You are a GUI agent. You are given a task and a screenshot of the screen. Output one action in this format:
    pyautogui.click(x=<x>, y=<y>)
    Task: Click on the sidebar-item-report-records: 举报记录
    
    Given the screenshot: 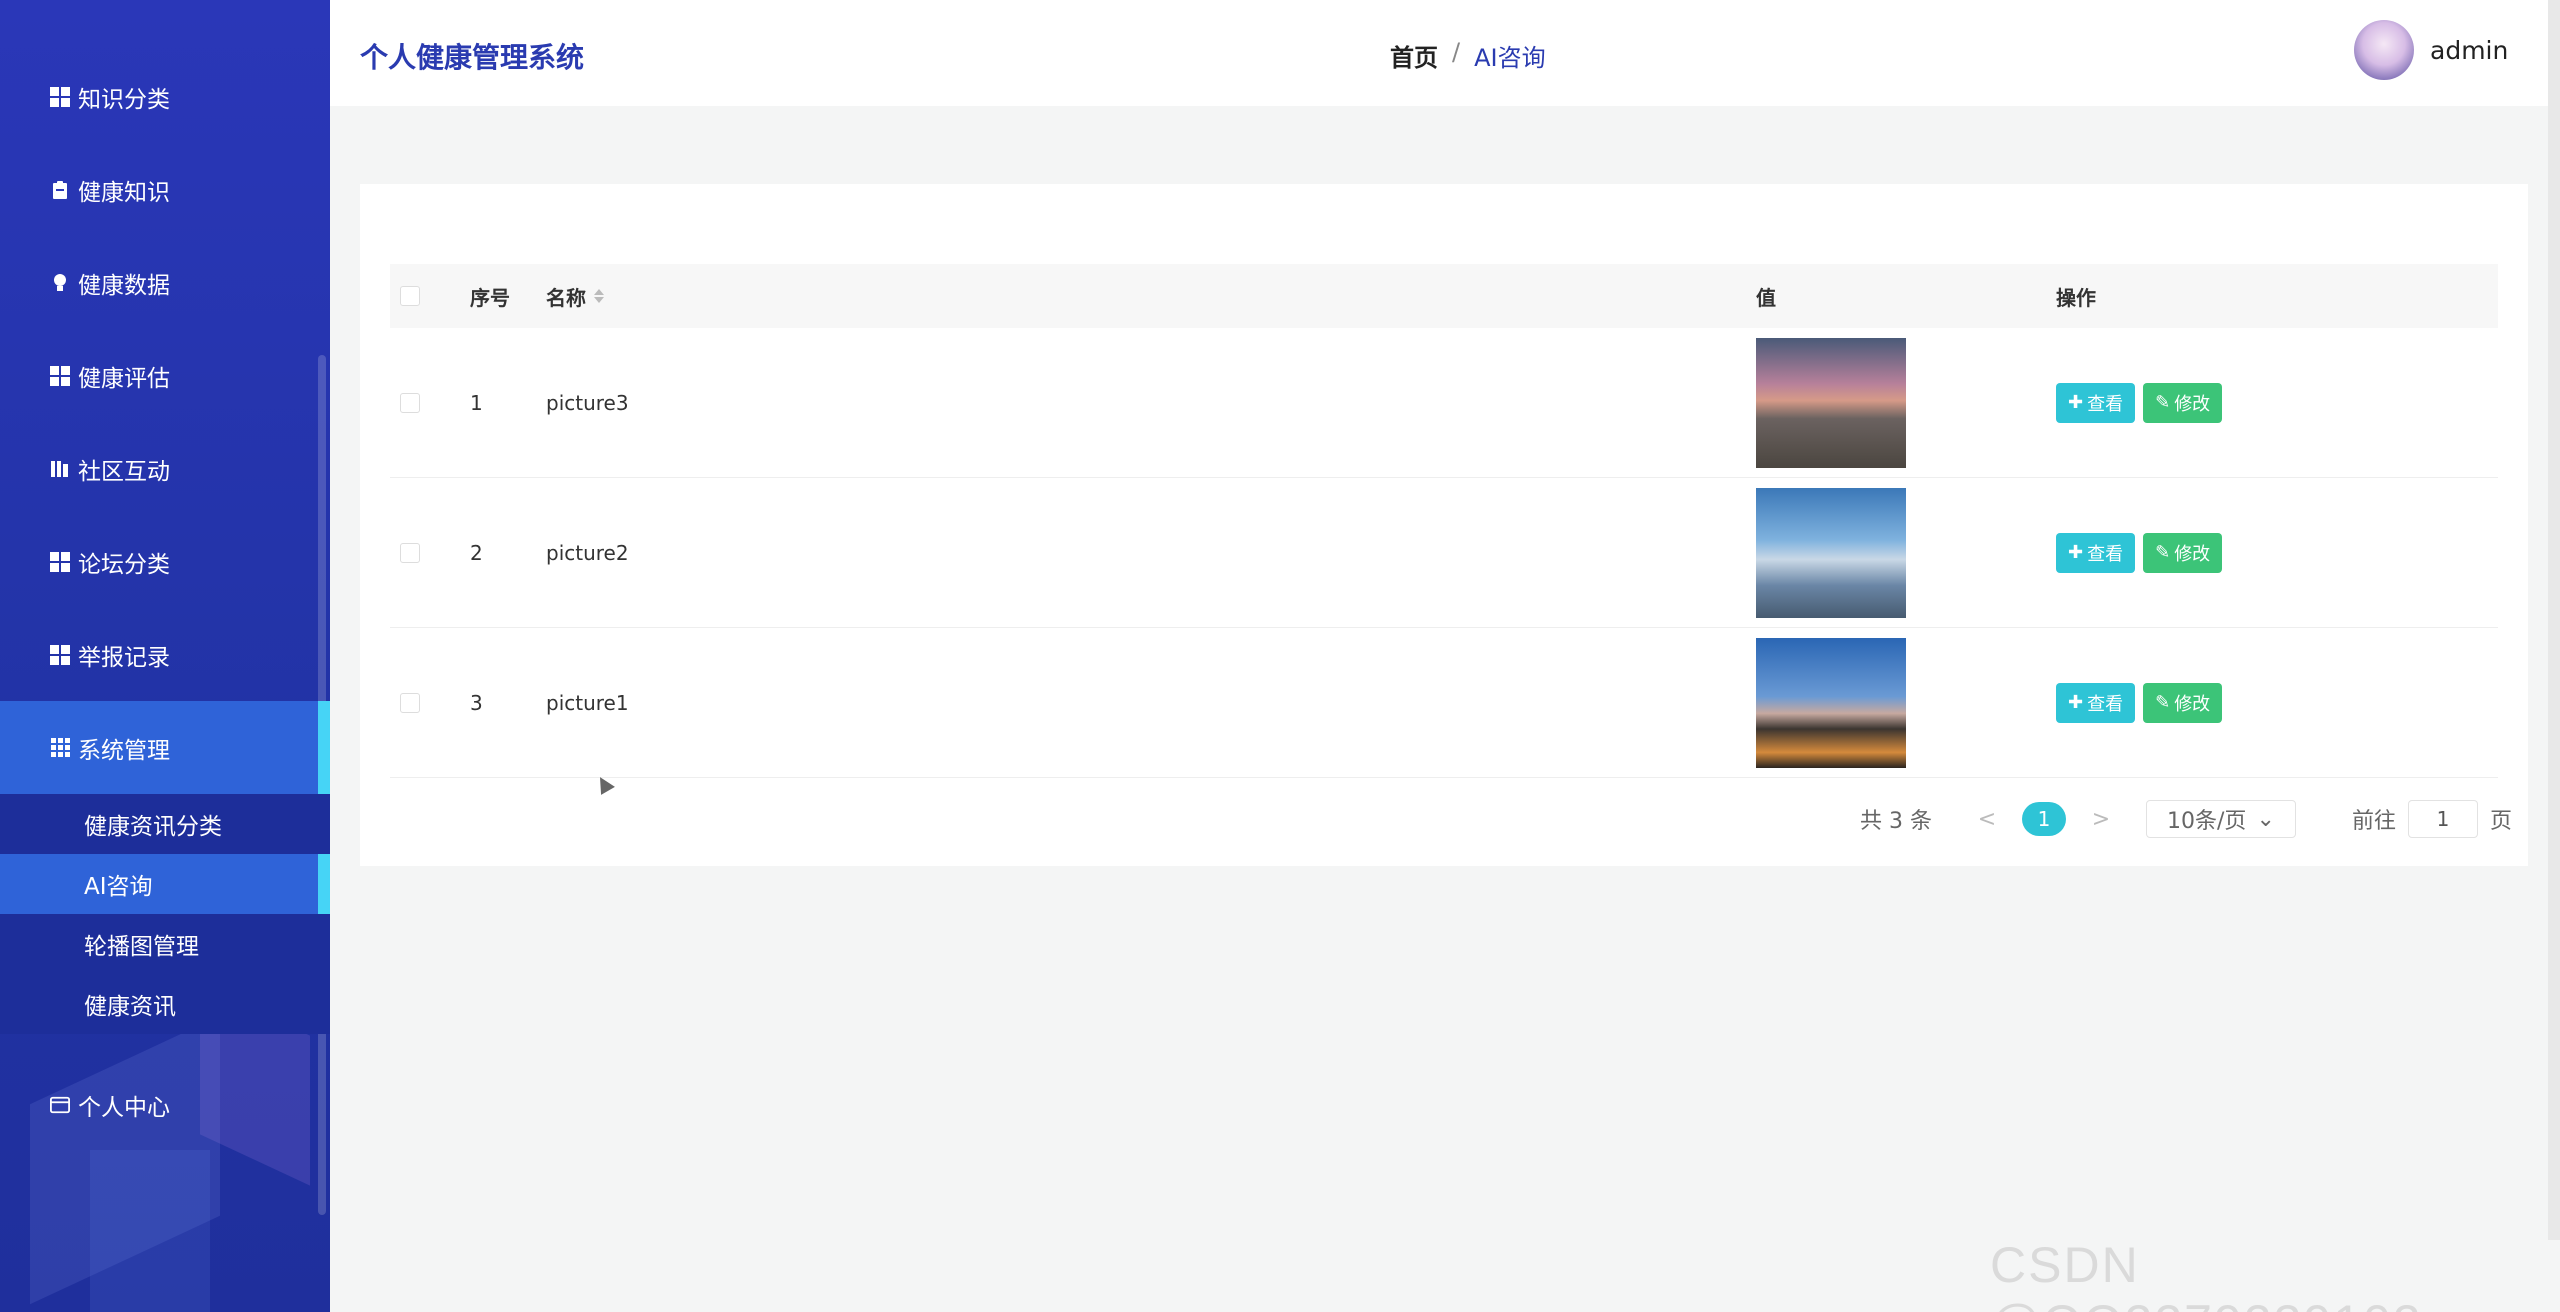 What is the action you would take?
    pyautogui.click(x=165, y=654)
    